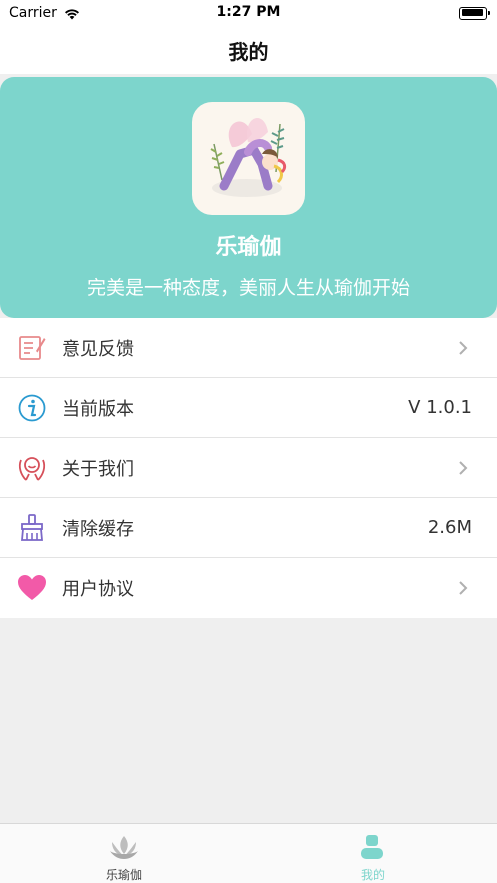 Image resolution: width=497 pixels, height=883 pixels. I want to click on lotus-icon, so click(124, 847).